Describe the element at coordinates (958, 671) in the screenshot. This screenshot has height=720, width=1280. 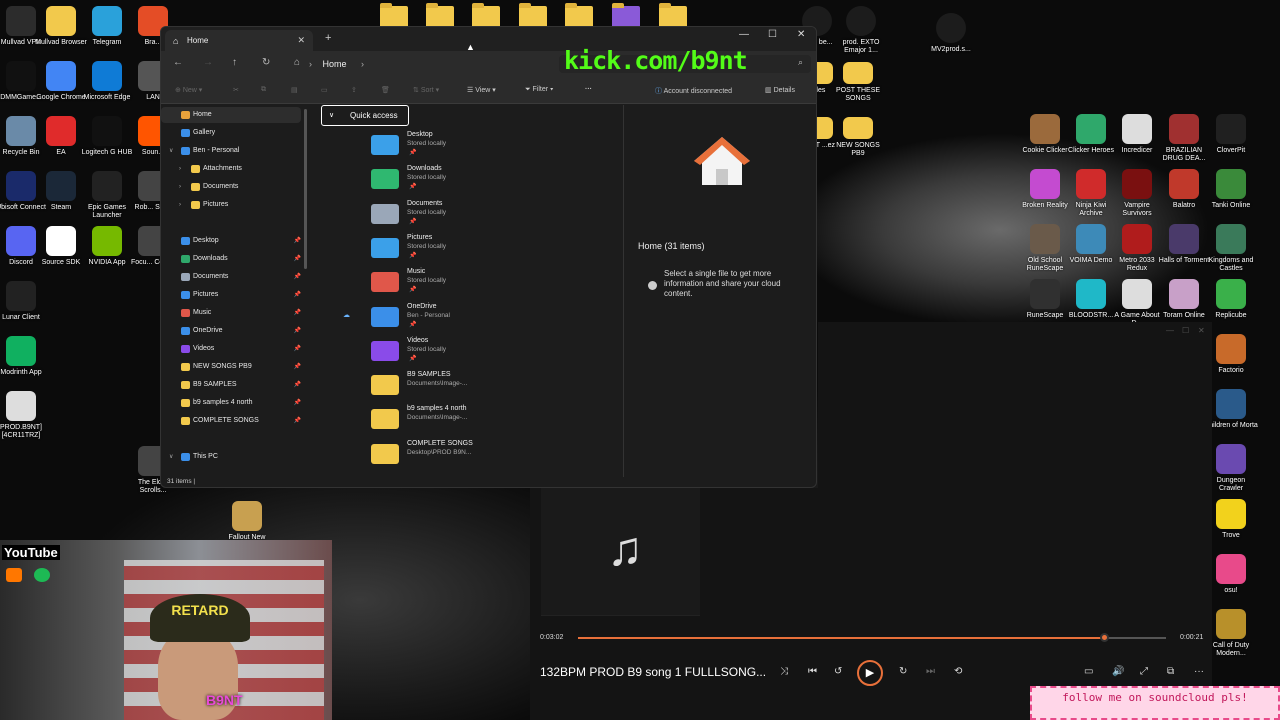
I see `repeat-off-icon: ⟲` at that location.